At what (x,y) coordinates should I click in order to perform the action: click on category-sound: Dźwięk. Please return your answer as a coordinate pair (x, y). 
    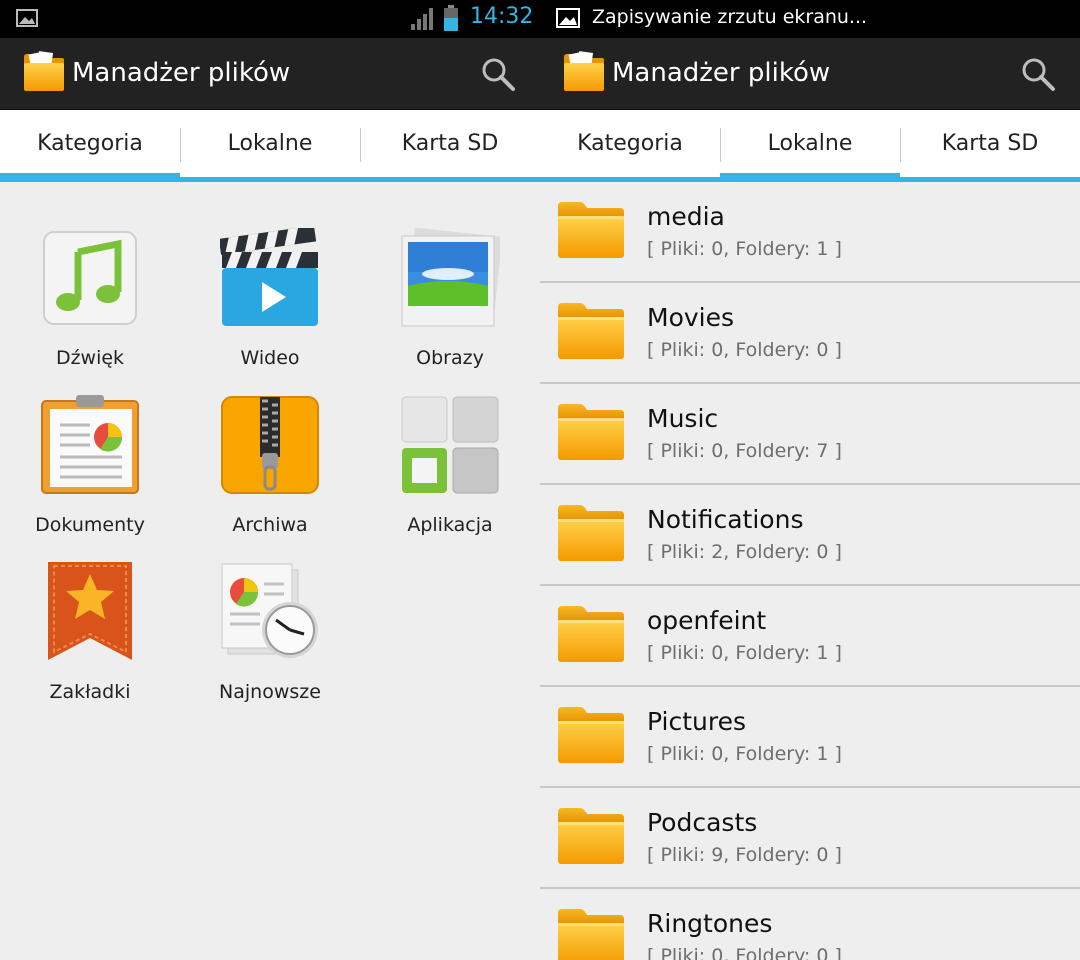
    Looking at the image, I should click on (90, 275).